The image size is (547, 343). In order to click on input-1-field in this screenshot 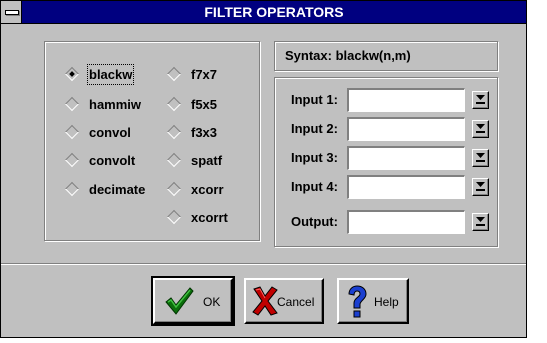, I will do `click(406, 100)`.